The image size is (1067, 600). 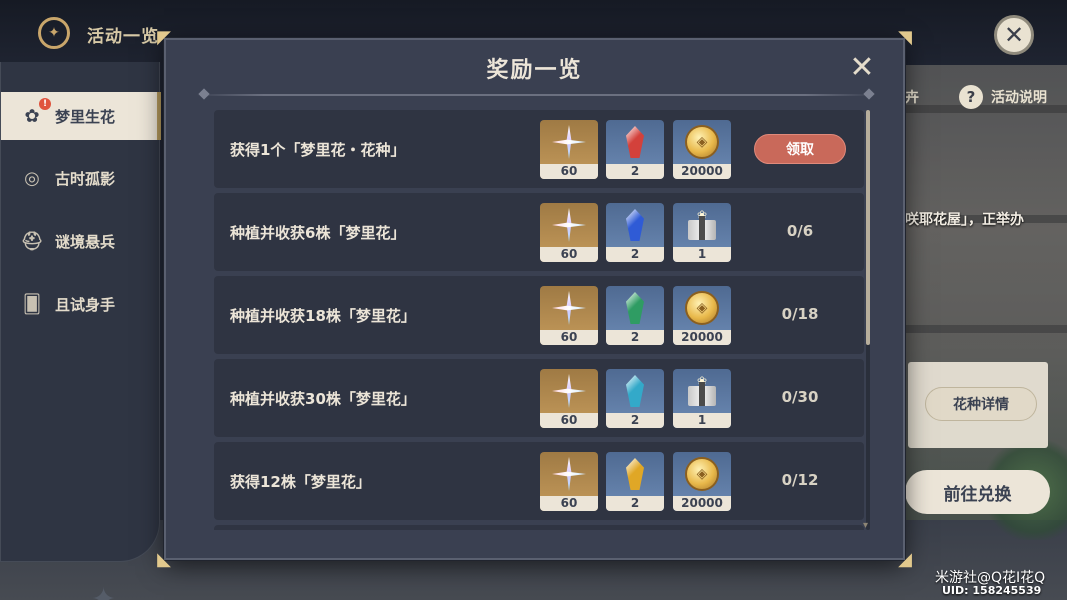 What do you see at coordinates (104, 591) in the screenshot?
I see `star-ornament-icon: ✦` at bounding box center [104, 591].